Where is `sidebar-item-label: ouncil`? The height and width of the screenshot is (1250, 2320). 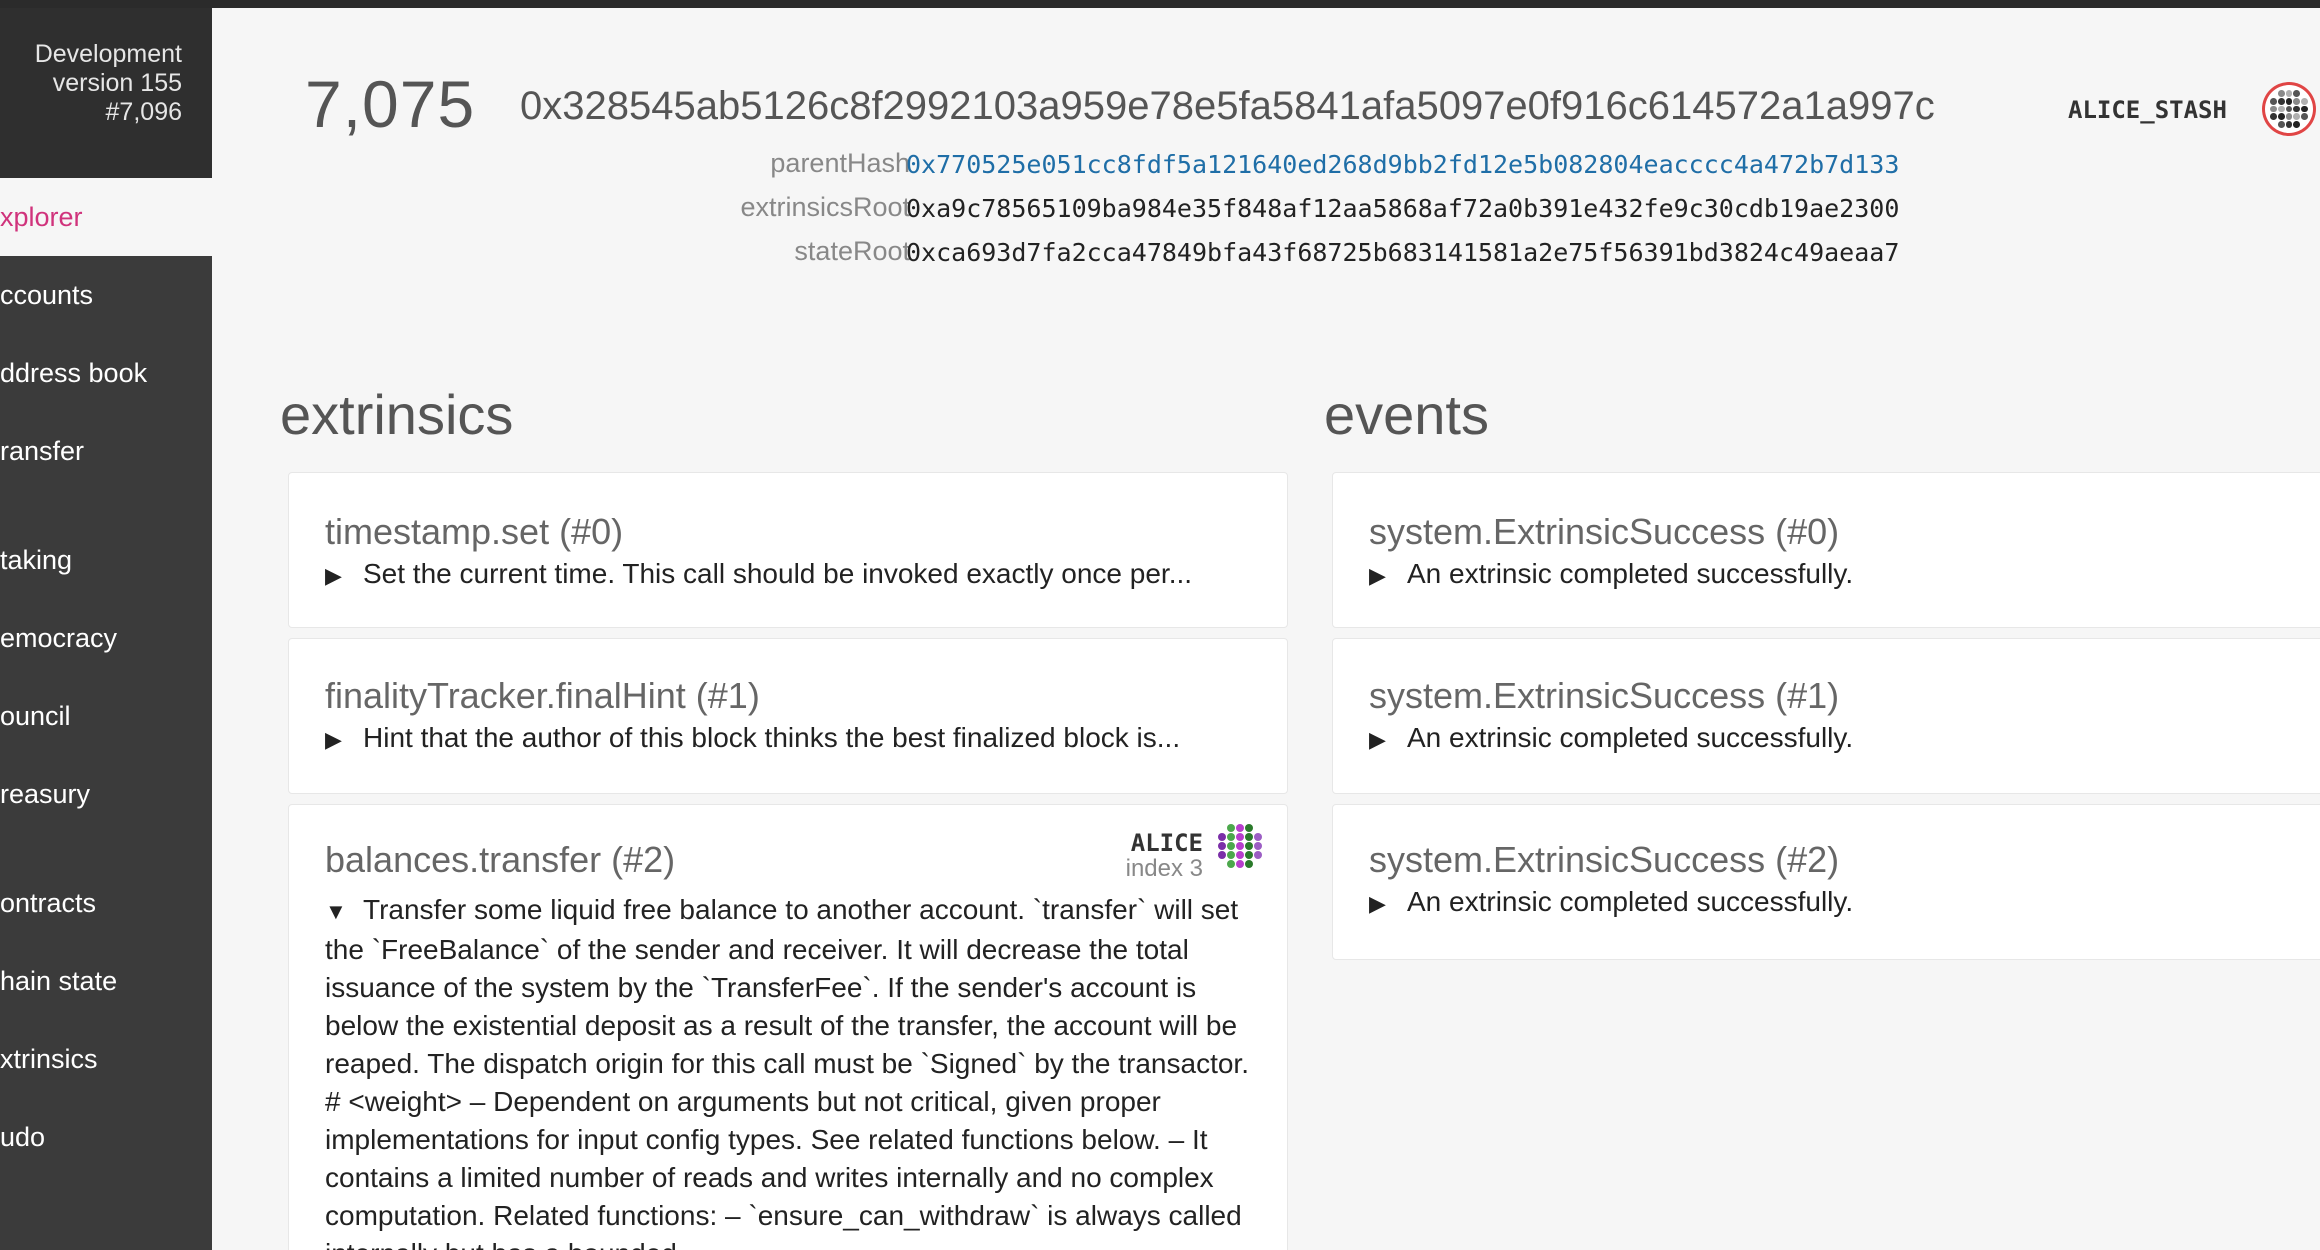
sidebar-item-label: ouncil is located at coordinates (35, 716).